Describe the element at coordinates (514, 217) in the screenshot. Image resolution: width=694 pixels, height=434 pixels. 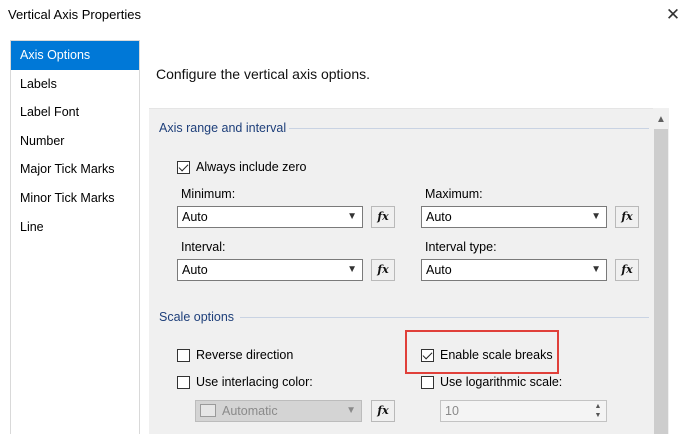
I see `maximum-select: Auto ▼` at that location.